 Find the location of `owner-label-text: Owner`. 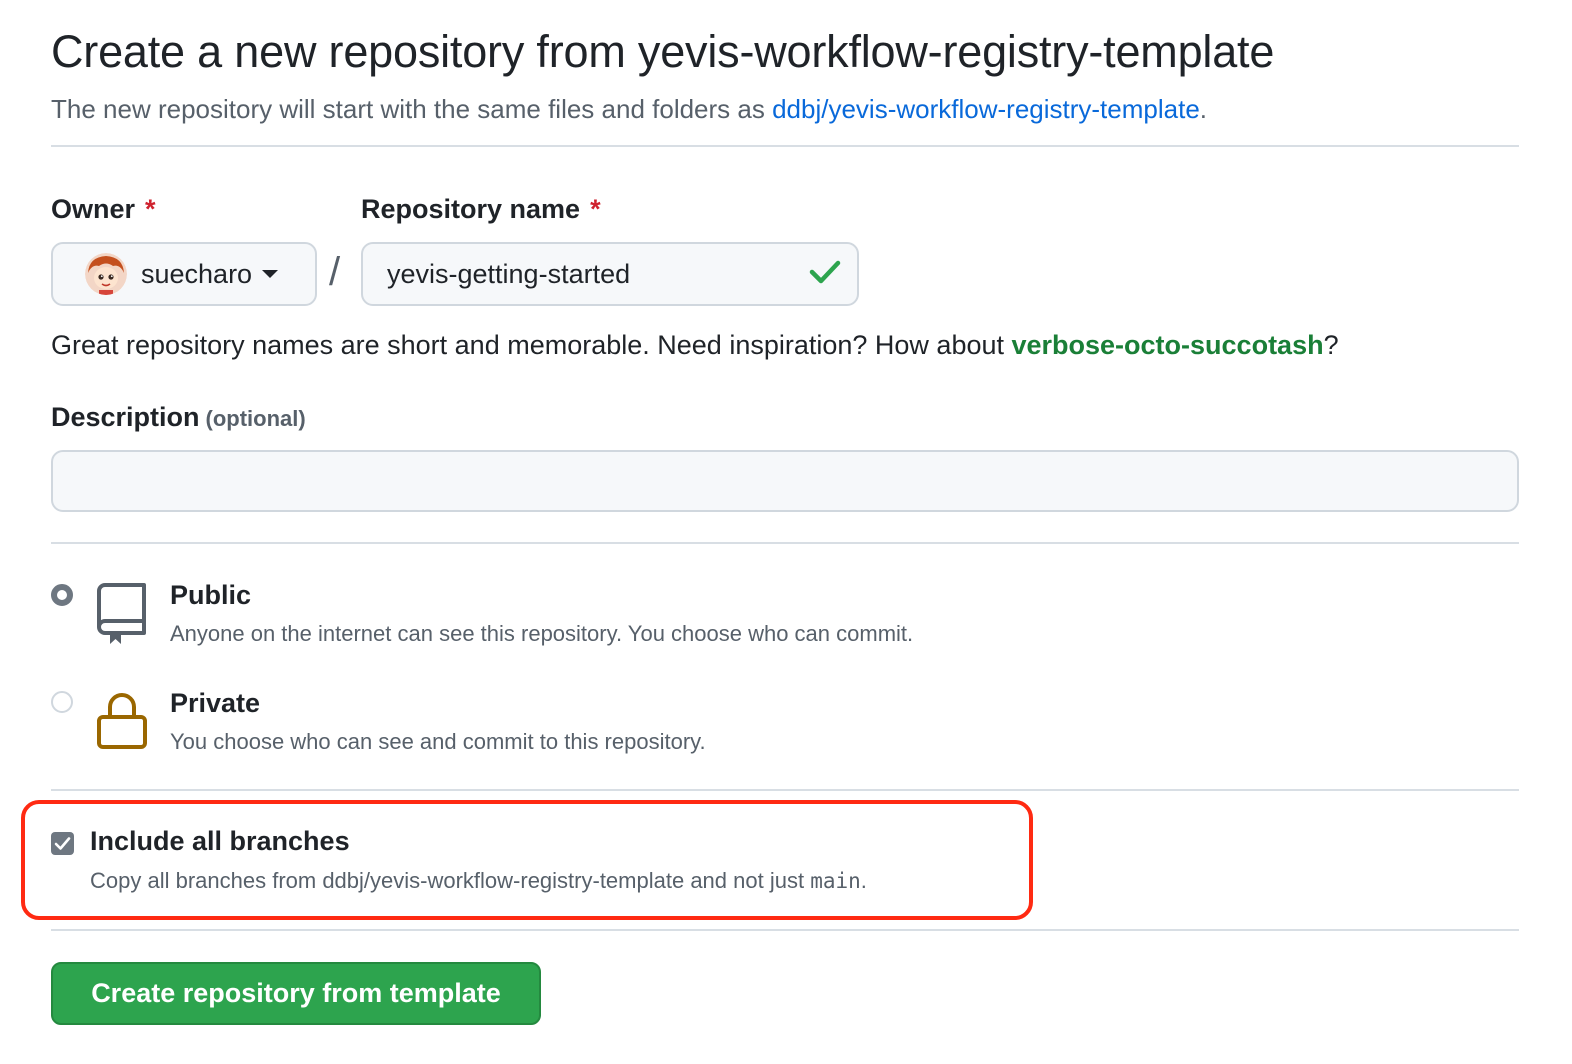

owner-label-text: Owner is located at coordinates (93, 209).